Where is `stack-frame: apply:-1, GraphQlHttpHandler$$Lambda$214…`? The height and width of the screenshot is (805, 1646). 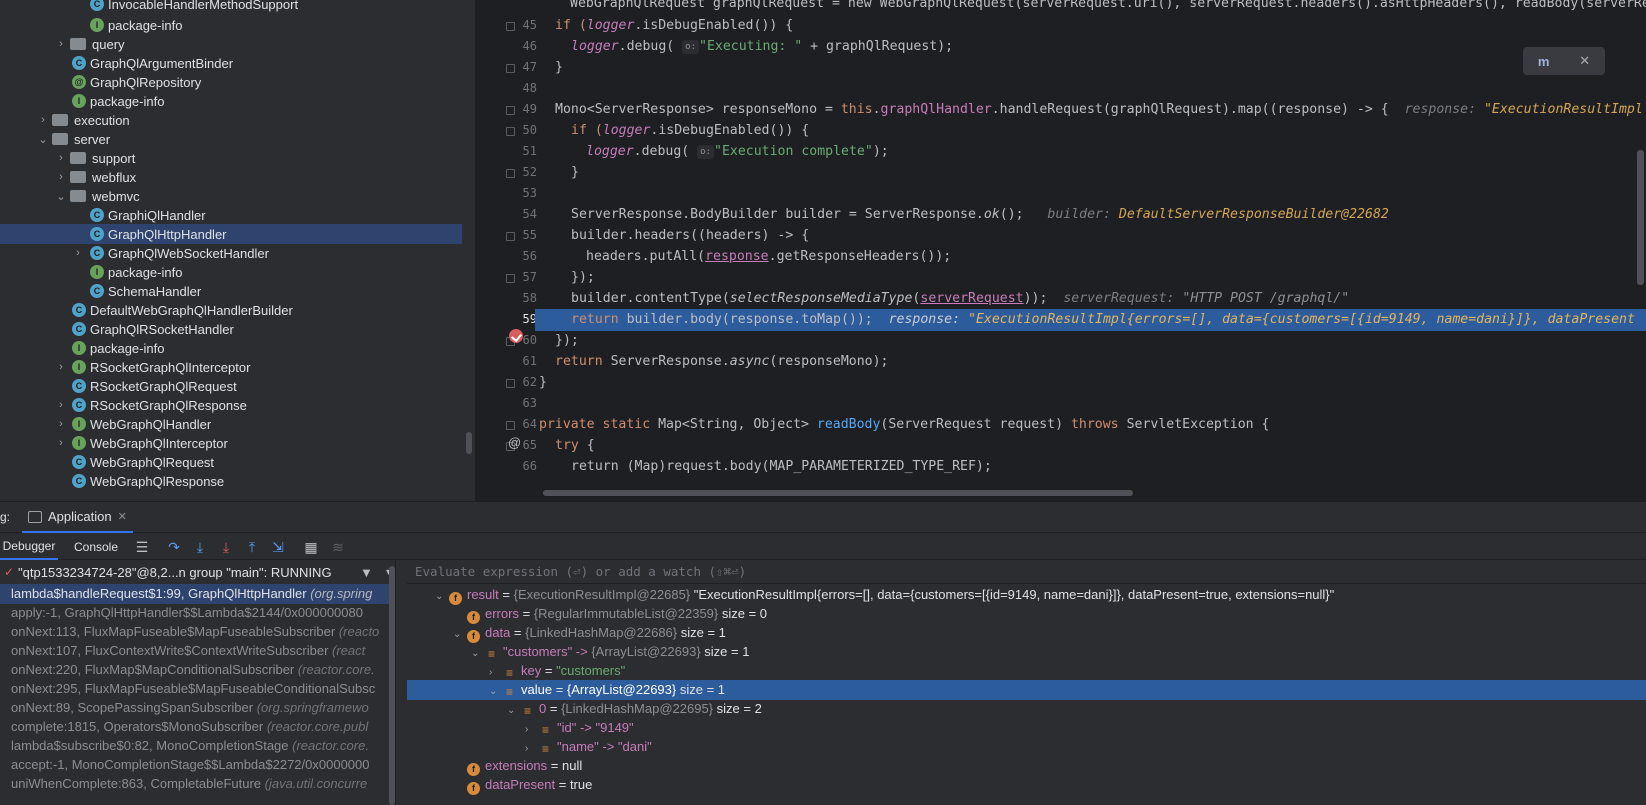
stack-frame: apply:-1, GraphQlHttpHandler$$Lambda$214… is located at coordinates (197, 613).